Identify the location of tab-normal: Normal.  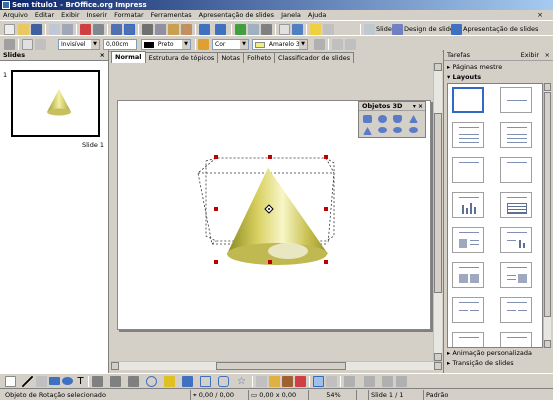
(128, 57).